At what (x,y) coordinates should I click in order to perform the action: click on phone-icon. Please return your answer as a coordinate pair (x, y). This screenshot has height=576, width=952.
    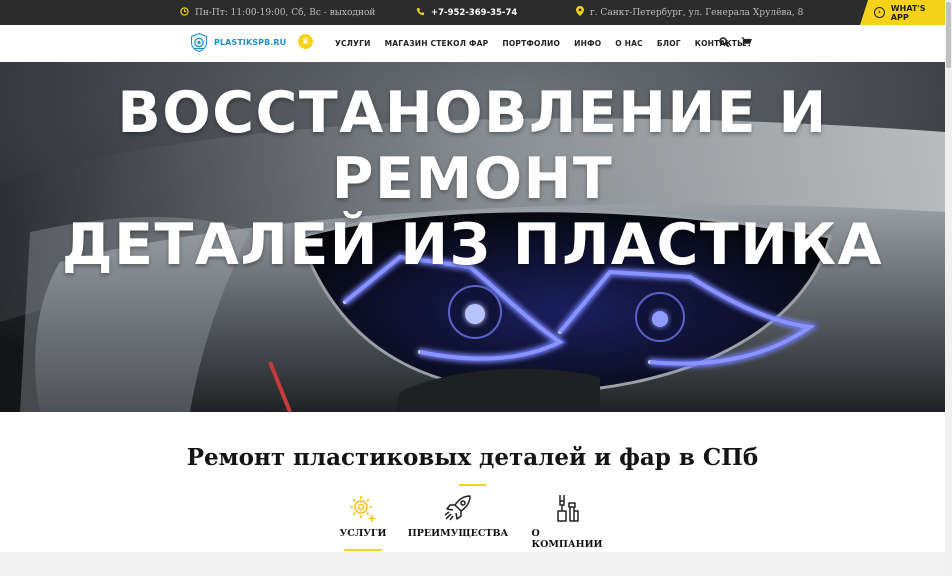
    Looking at the image, I should click on (420, 13).